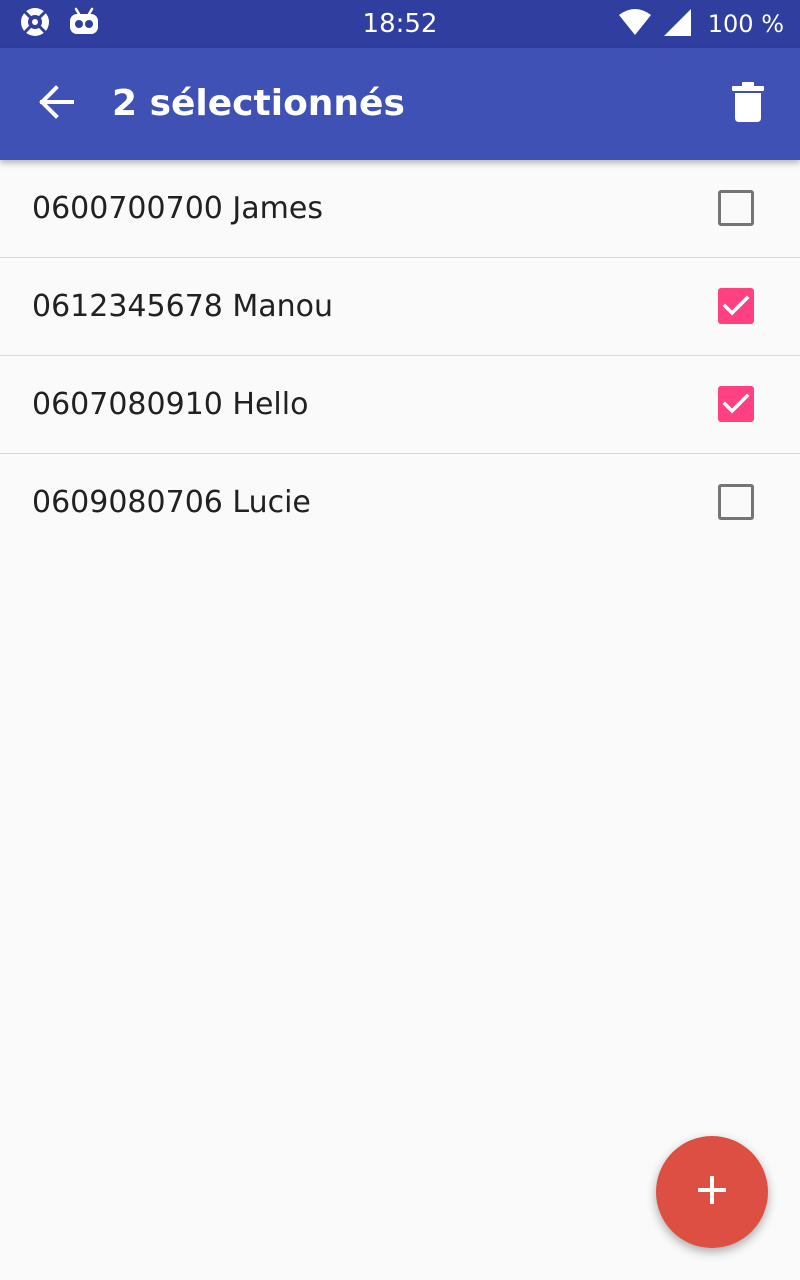 This screenshot has width=800, height=1280. I want to click on contact-row: 0607080910 Hello, so click(400, 405).